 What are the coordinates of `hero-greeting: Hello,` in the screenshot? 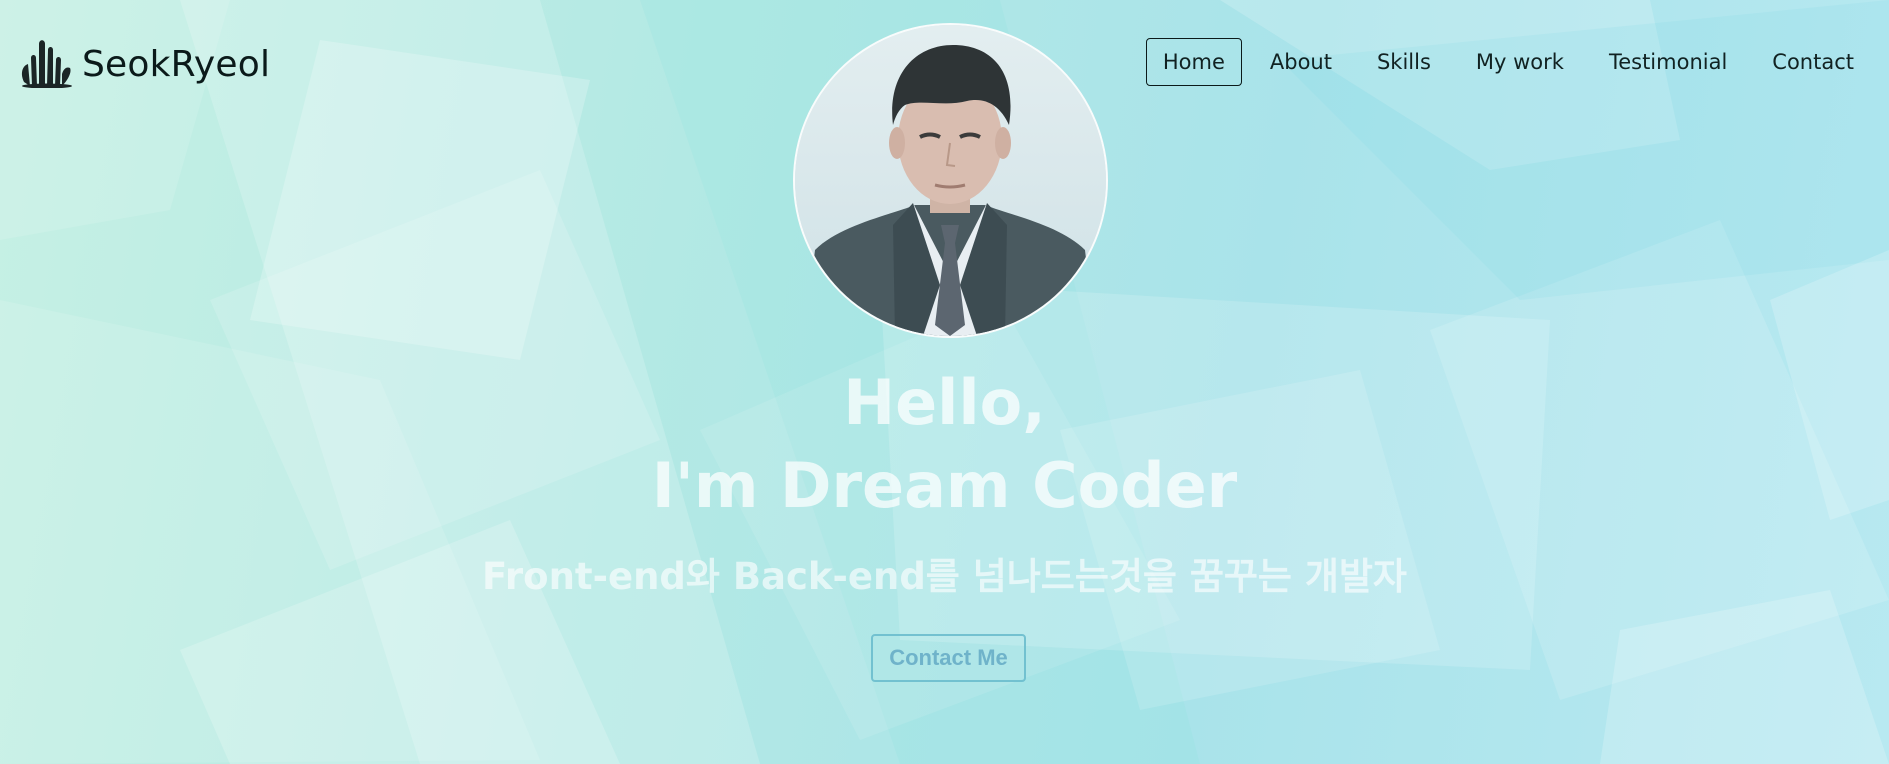 It's located at (944, 402).